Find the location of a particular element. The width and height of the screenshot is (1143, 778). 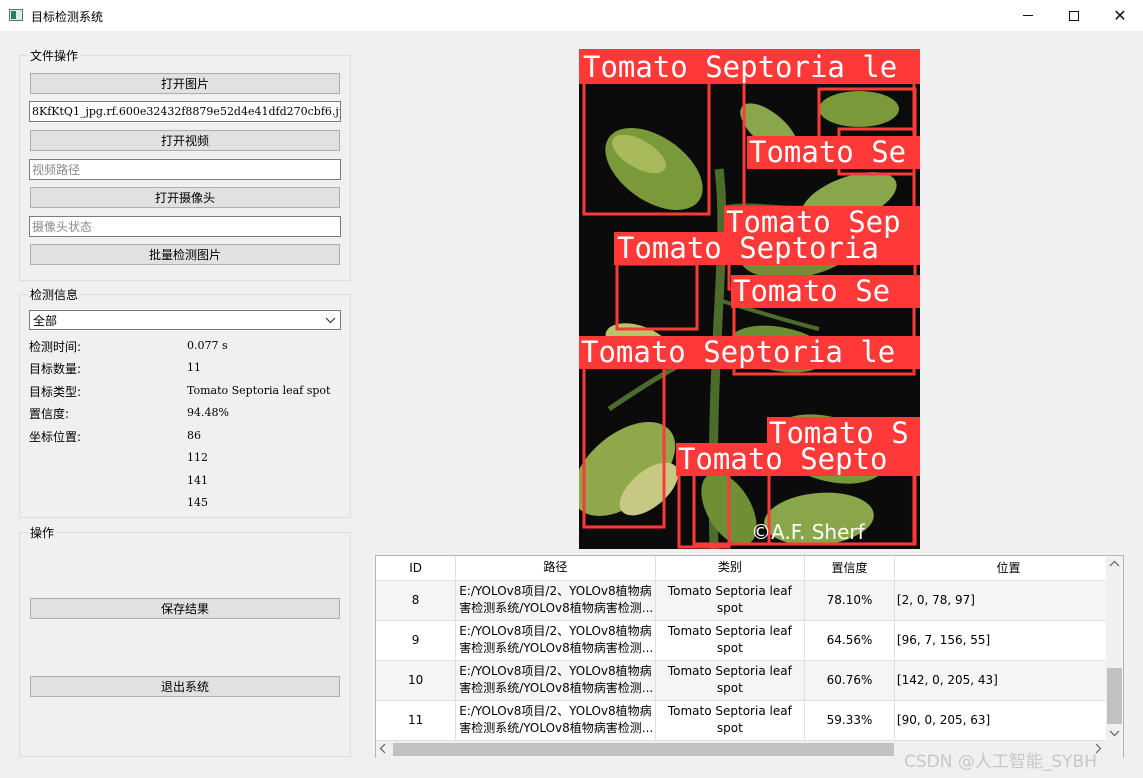

exit-system-button: 退出系统 is located at coordinates (185, 686).